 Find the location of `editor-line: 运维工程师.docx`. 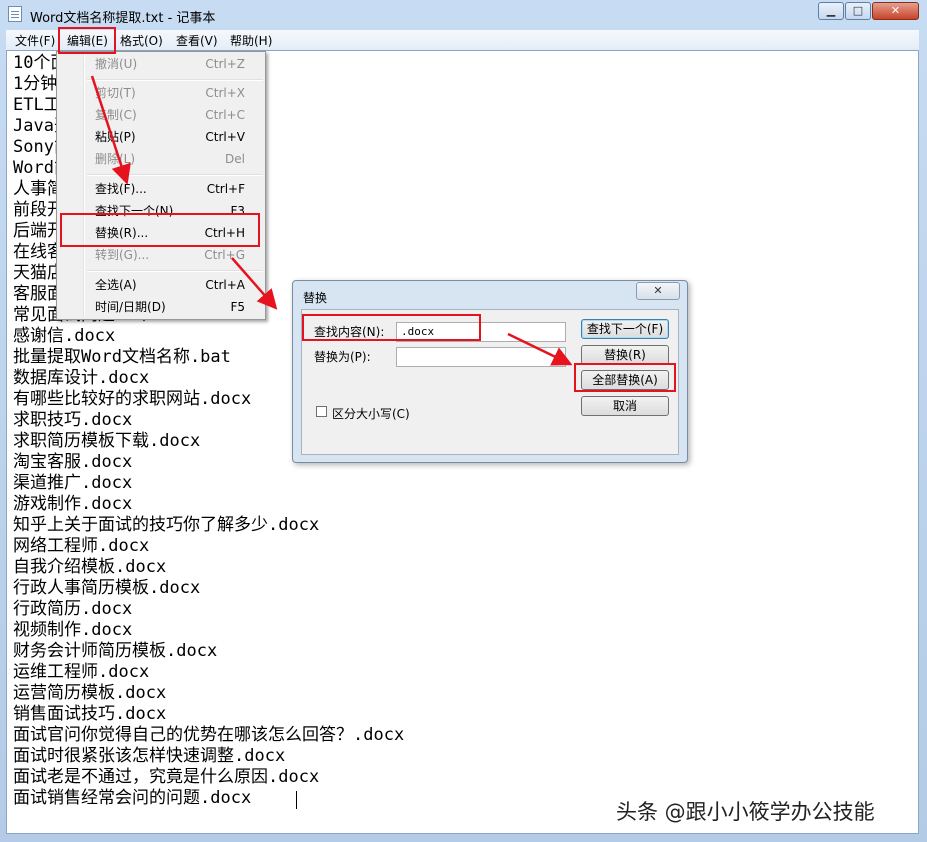

editor-line: 运维工程师.docx is located at coordinates (81, 672).